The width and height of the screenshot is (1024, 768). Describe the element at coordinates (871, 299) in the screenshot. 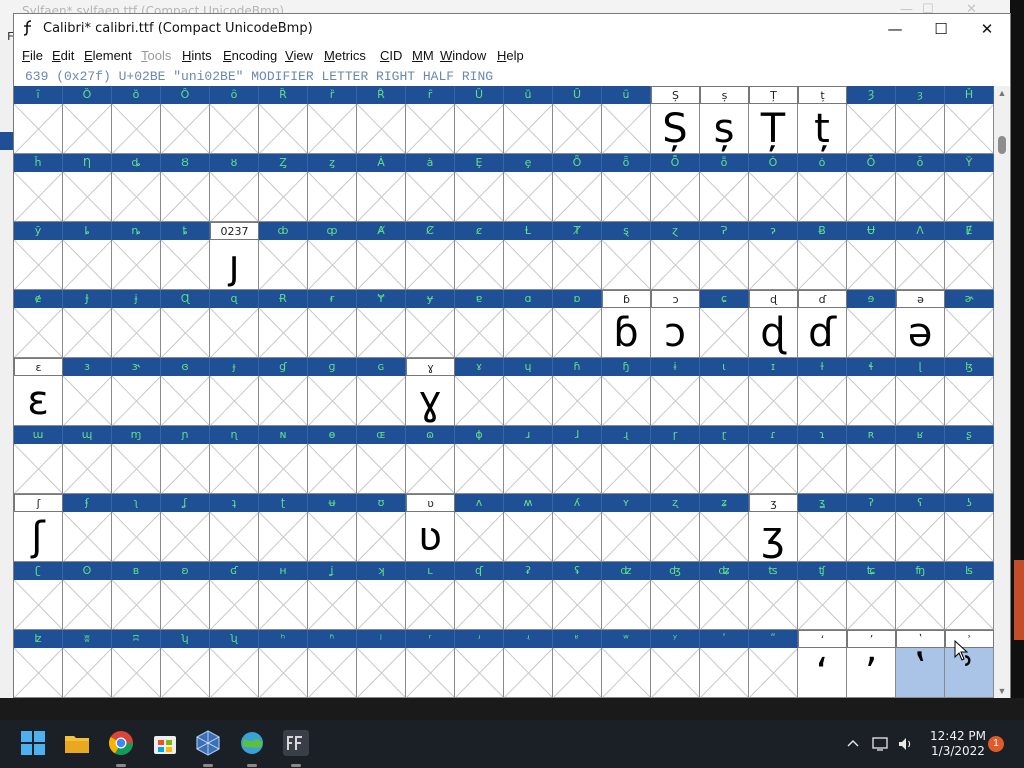

I see `glyph-label: ɘ` at that location.